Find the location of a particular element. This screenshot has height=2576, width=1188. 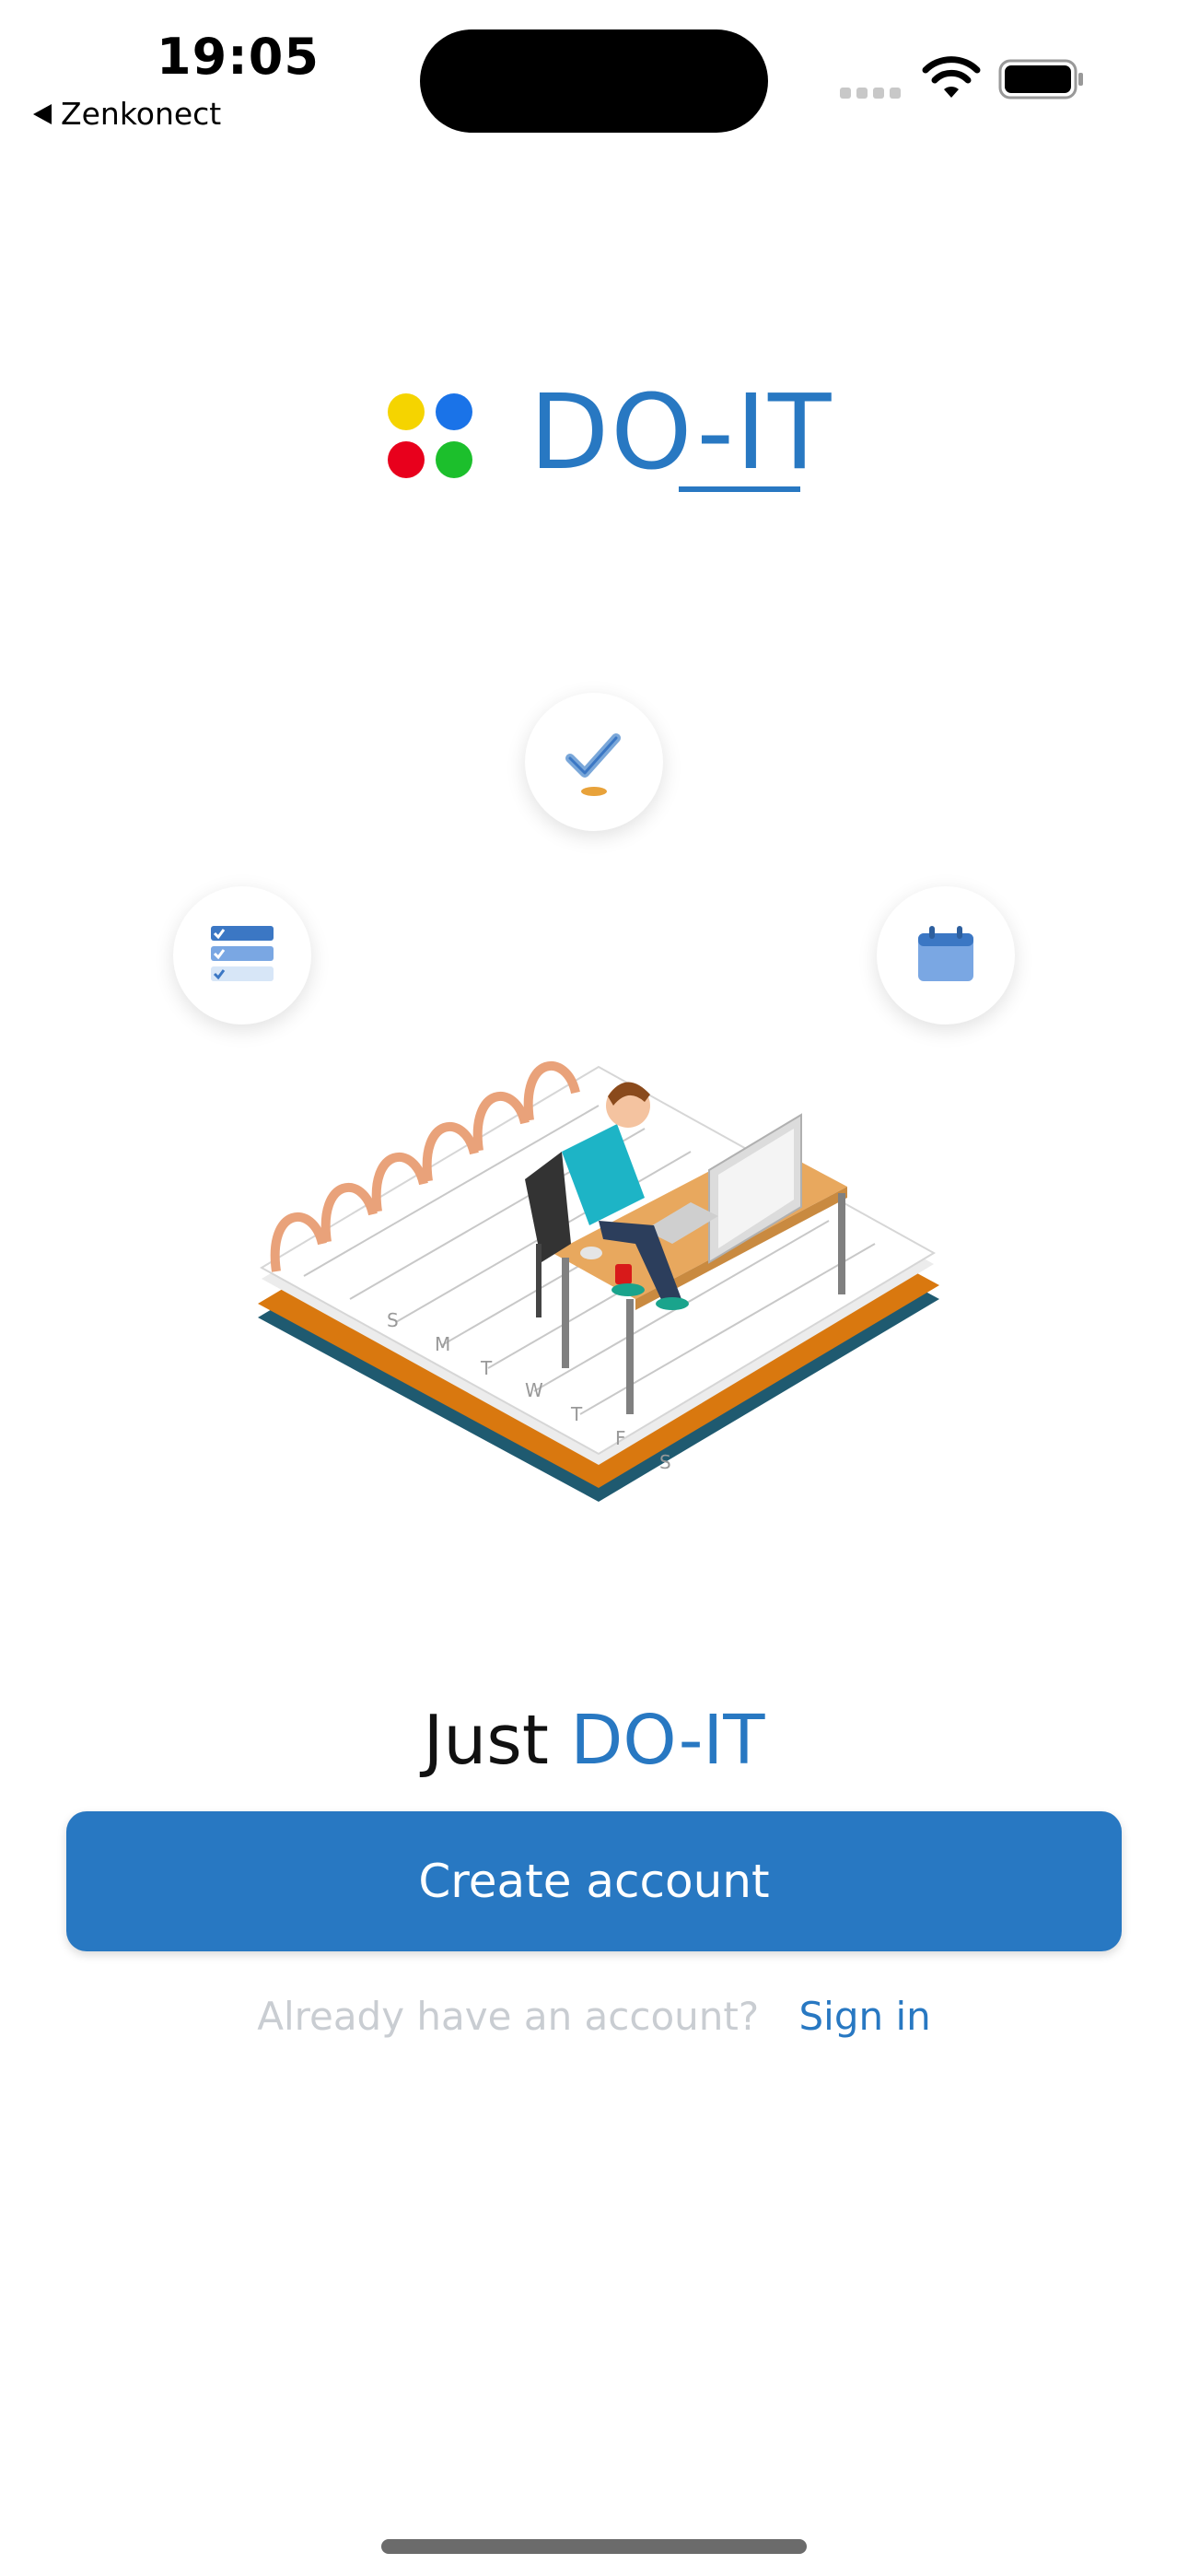

list-icon is located at coordinates (242, 953).